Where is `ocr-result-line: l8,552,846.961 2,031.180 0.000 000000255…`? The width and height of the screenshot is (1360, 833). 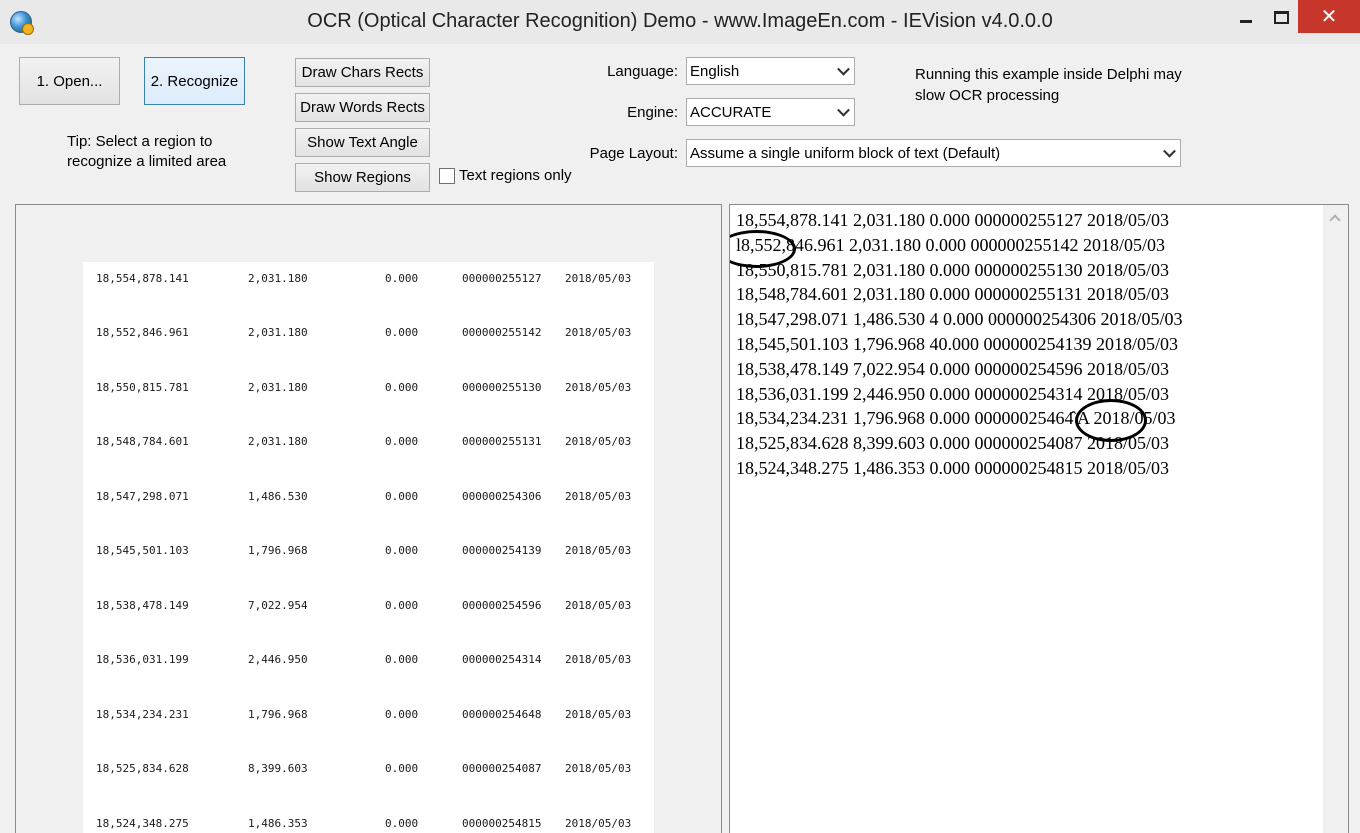
ocr-result-line: l8,552,846.961 2,031.180 0.000 000000255… is located at coordinates (951, 244).